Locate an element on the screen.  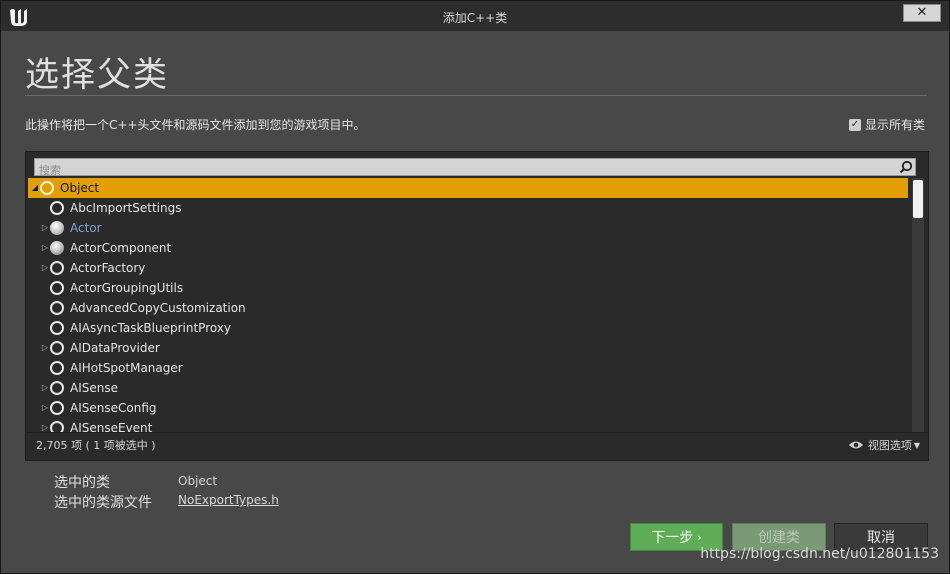
window-title: 添加C++类 is located at coordinates (475, 18).